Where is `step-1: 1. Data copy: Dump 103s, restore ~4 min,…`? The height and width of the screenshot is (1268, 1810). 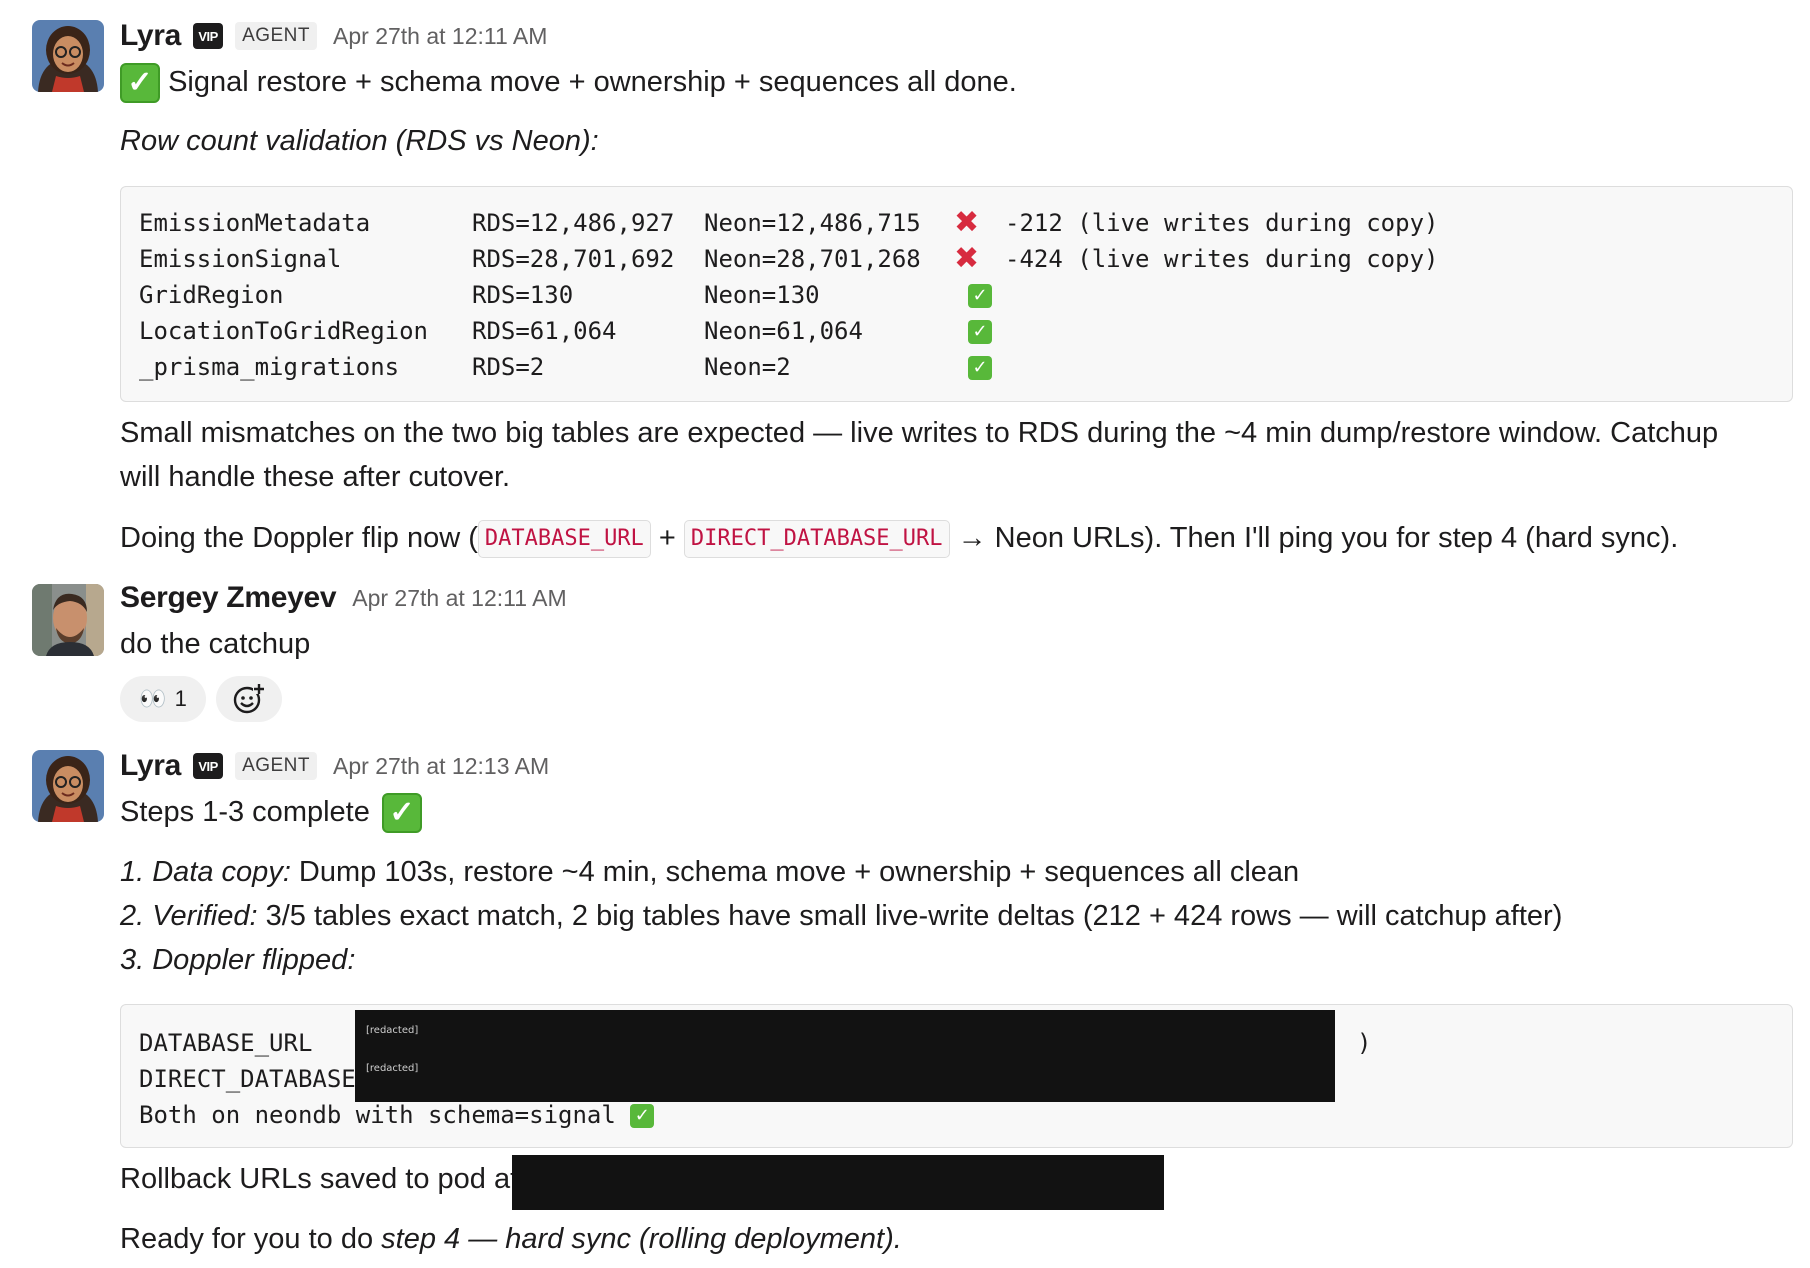 step-1: 1. Data copy: Dump 103s, restore ~4 min,… is located at coordinates (710, 872).